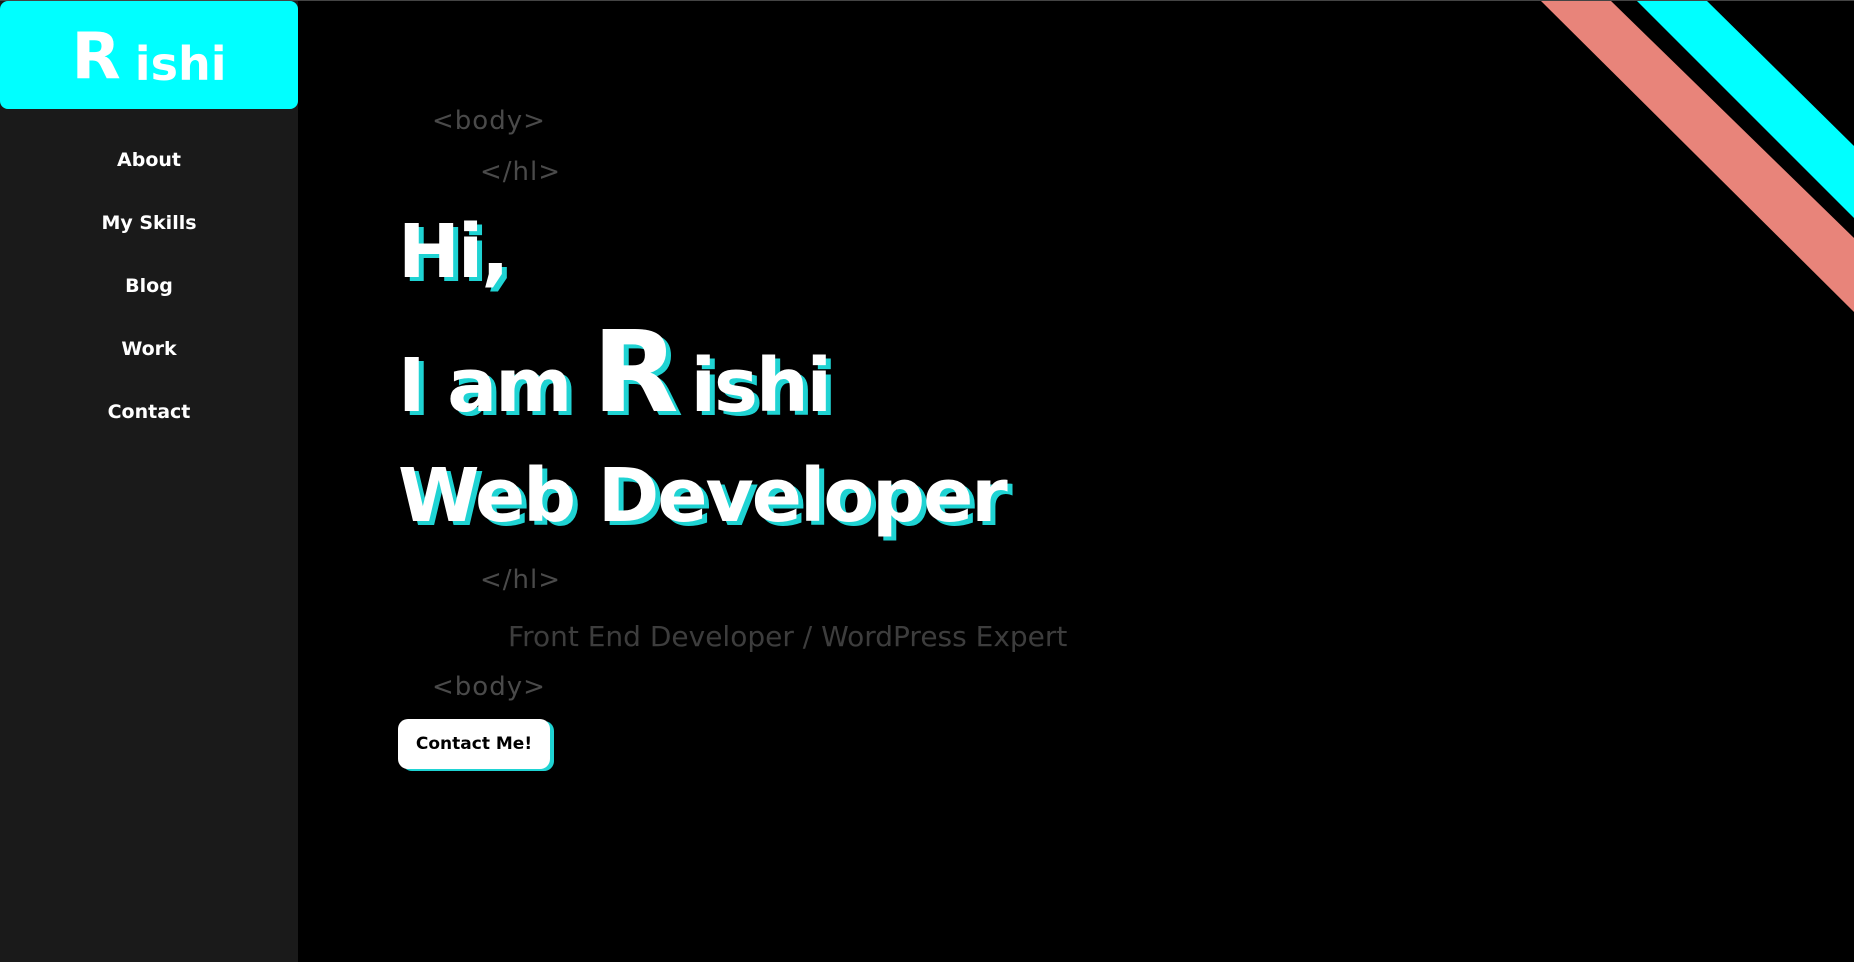  Describe the element at coordinates (489, 121) in the screenshot. I see `body-open-tag: <body>` at that location.